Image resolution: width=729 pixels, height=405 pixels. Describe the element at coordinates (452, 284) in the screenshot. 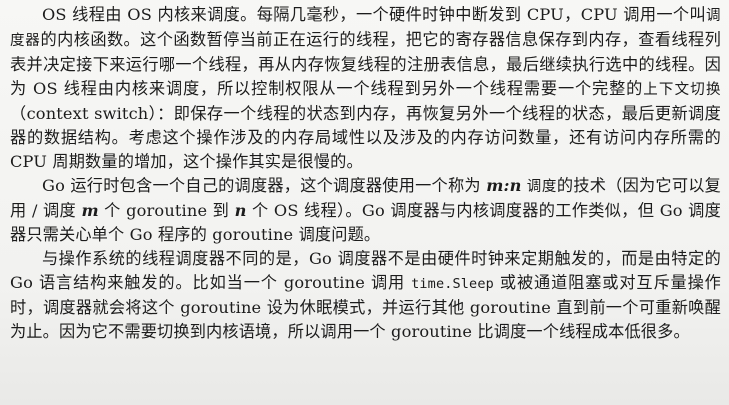

I see `code-time-sleep: time.Sleep` at that location.